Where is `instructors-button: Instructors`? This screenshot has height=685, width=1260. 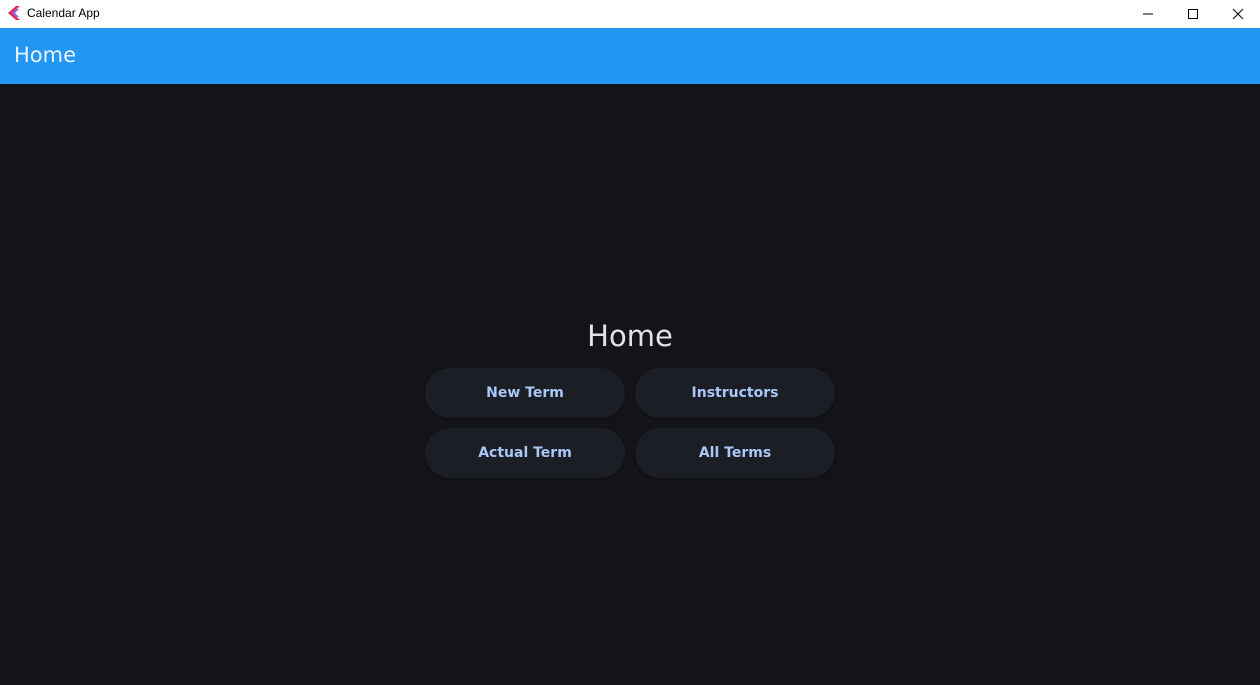
instructors-button: Instructors is located at coordinates (735, 393).